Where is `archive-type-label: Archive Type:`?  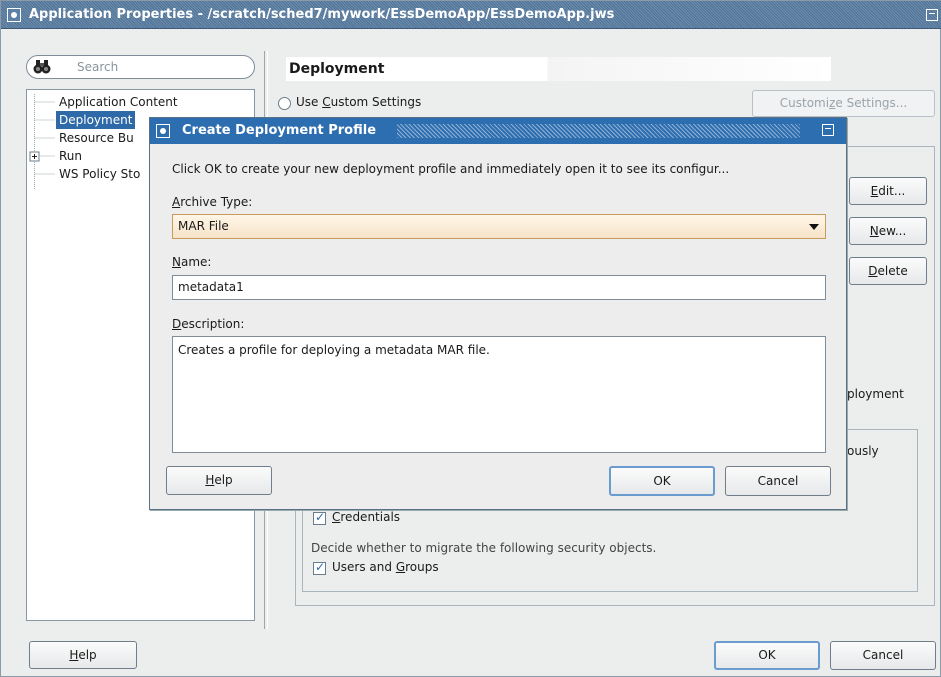
archive-type-label: Archive Type: is located at coordinates (212, 202).